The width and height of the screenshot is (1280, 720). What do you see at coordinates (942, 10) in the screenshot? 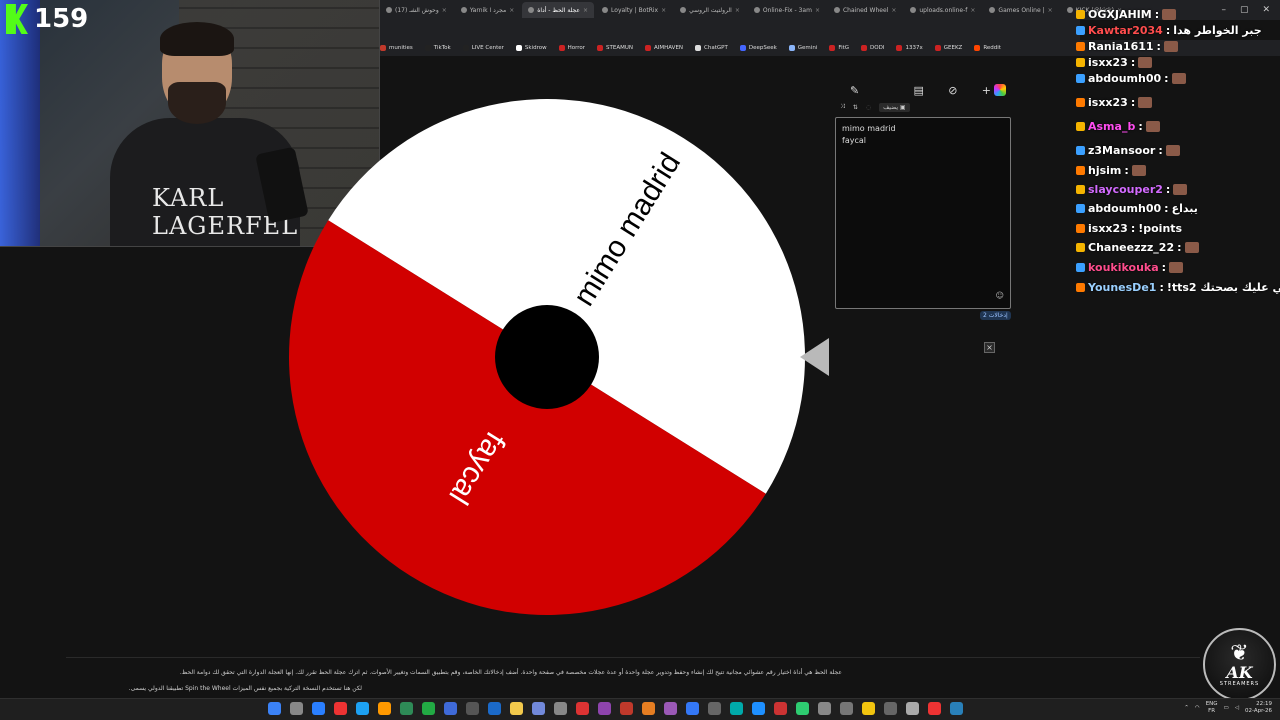
I see `browser-tab: uploads.online-f ×` at bounding box center [942, 10].